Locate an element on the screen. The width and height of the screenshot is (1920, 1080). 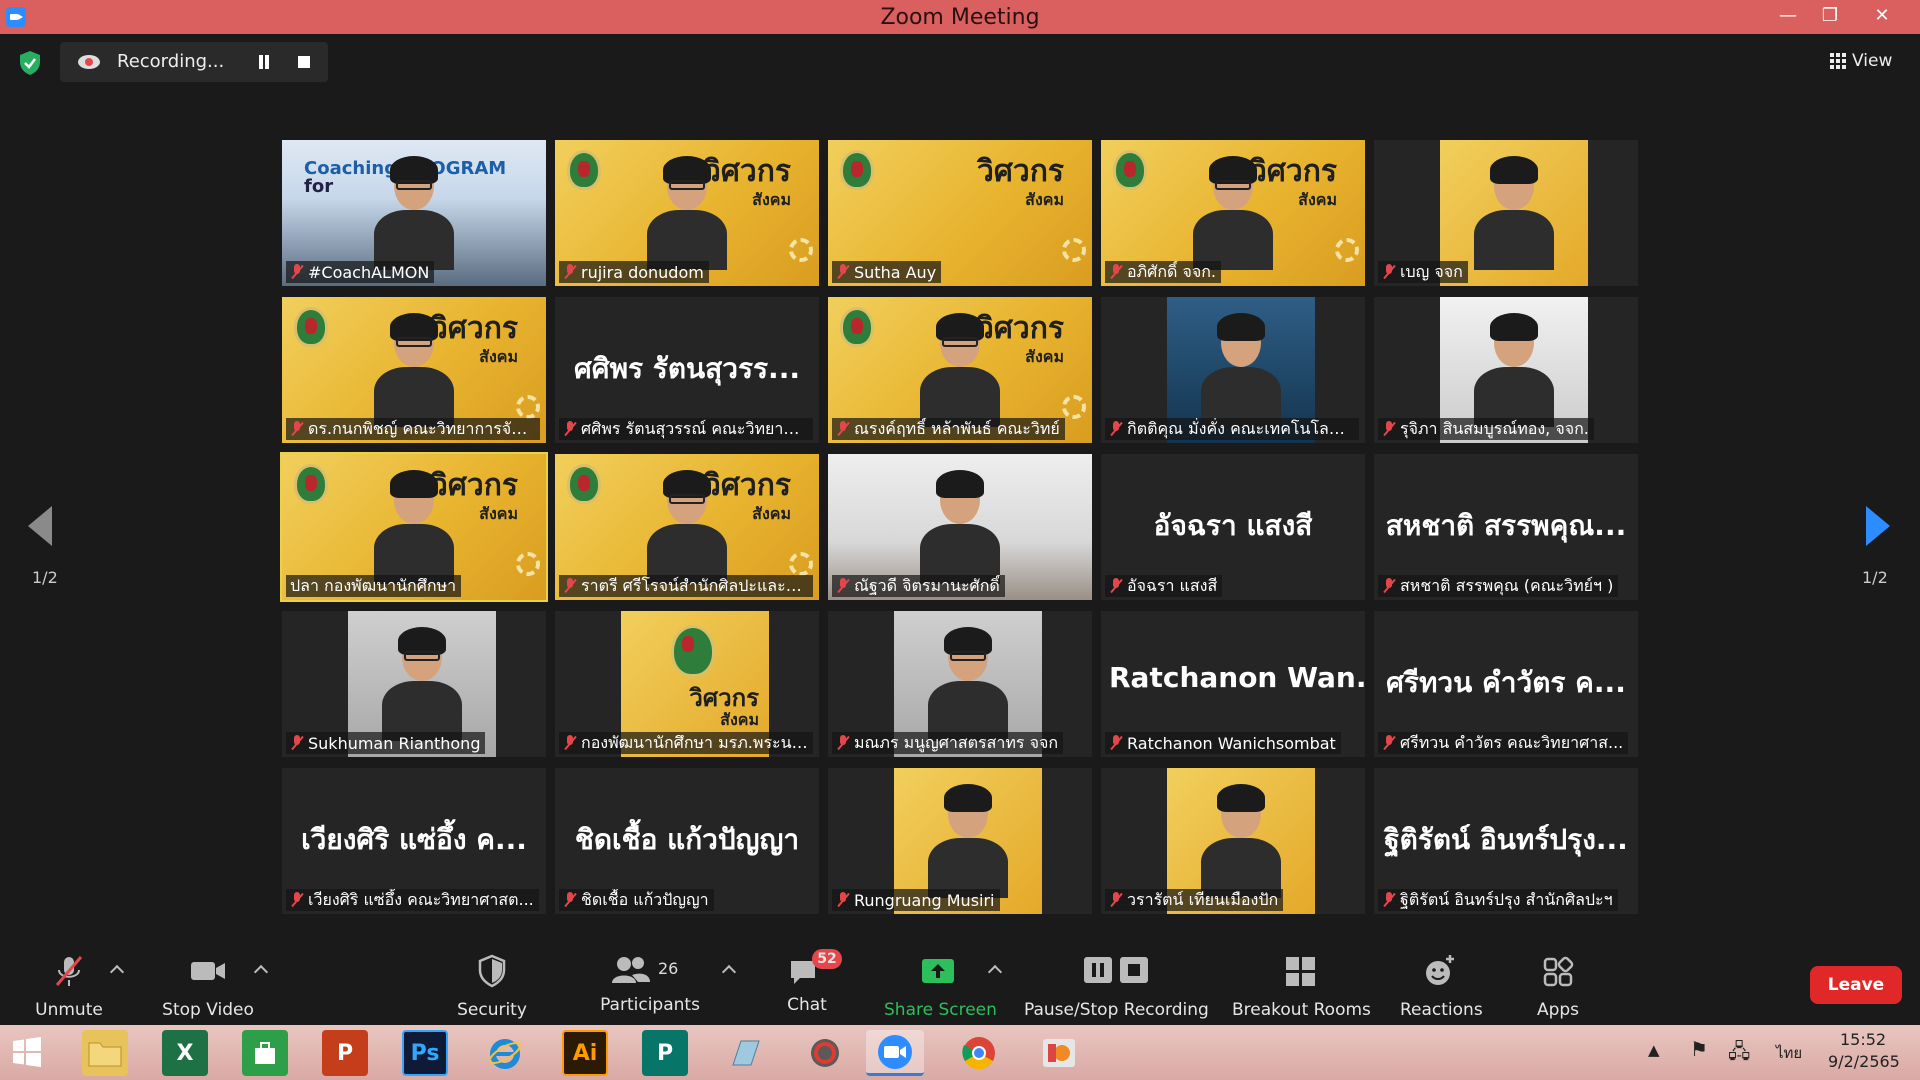
apps-label: Apps is located at coordinates (1558, 1010).